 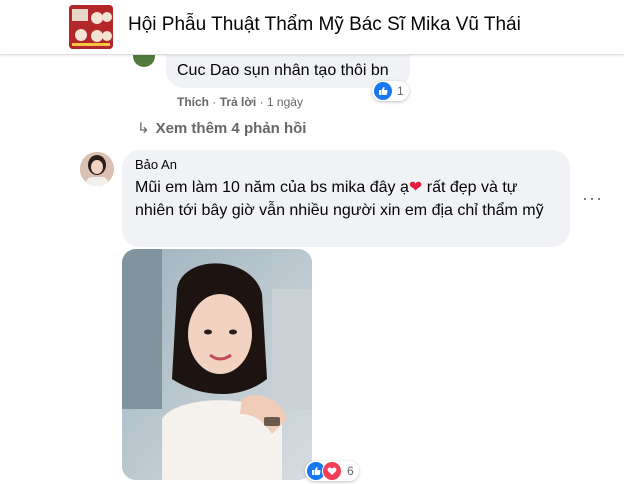 What do you see at coordinates (350, 471) in the screenshot?
I see `photo-reaction-count: 6` at bounding box center [350, 471].